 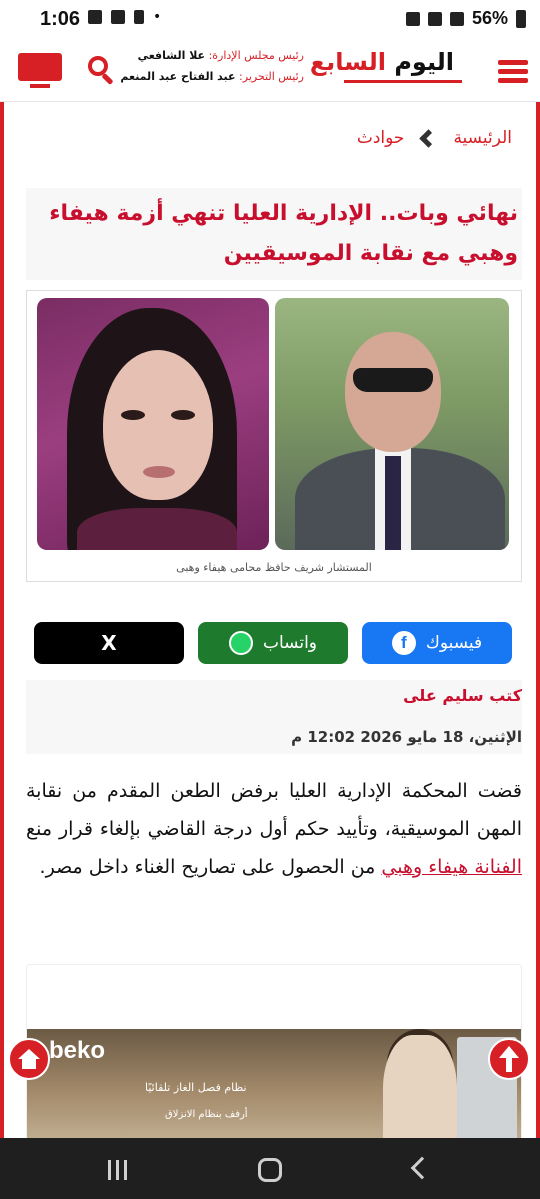 I want to click on recents-icon, so click(x=120, y=1170).